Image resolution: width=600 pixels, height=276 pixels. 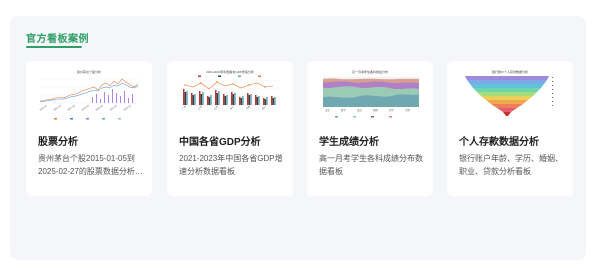 What do you see at coordinates (391, 110) in the screenshot?
I see `svg-text: 化学` at bounding box center [391, 110].